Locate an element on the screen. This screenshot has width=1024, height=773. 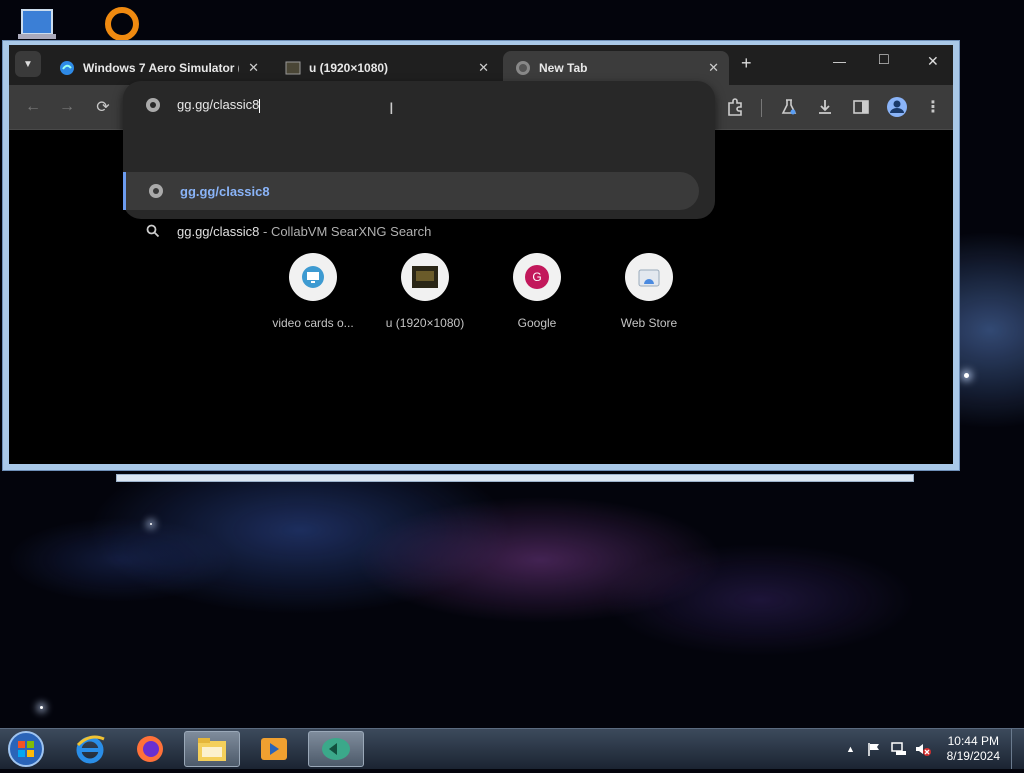
tab-u-1920: u (1920×1080) ✕ is located at coordinates (386, 68).